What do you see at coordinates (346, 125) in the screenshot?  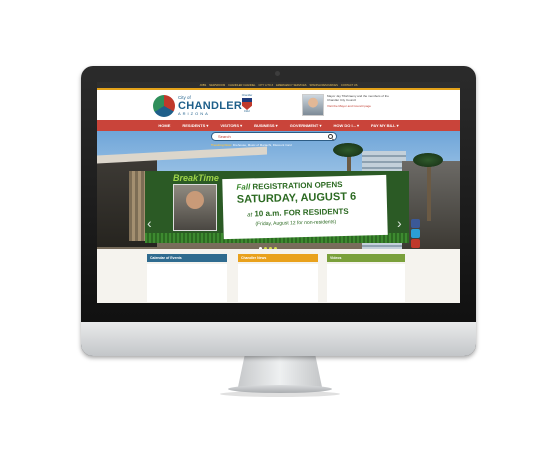 I see `nav-how-do-i: HOW DO I... ▾` at bounding box center [346, 125].